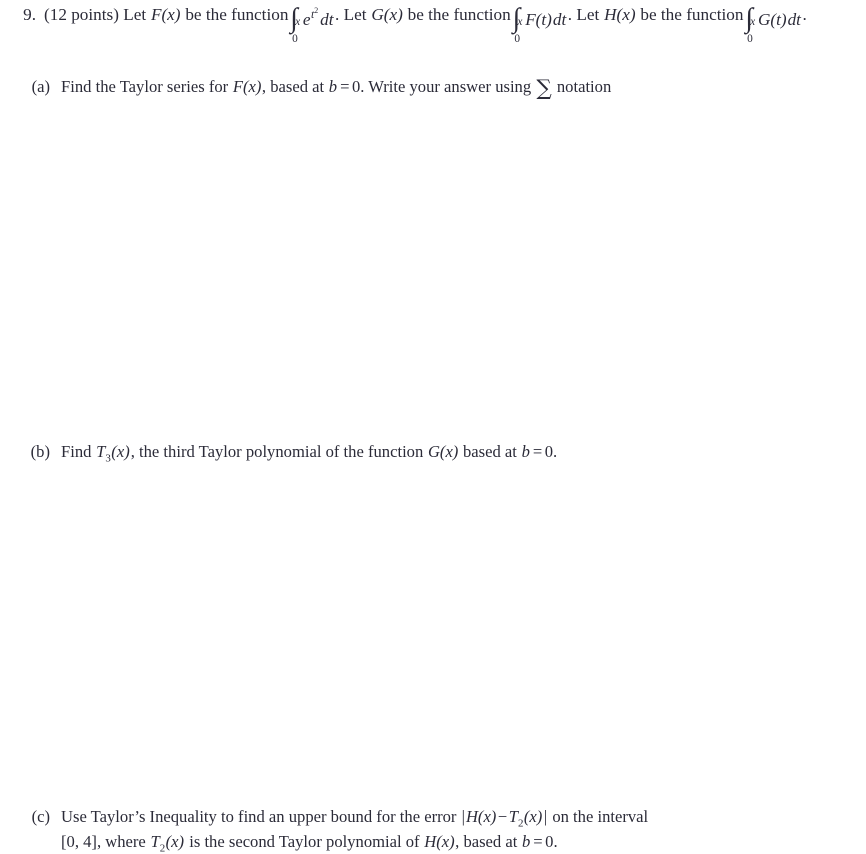 This screenshot has width=866, height=854. What do you see at coordinates (486, 841) in the screenshot?
I see `part-c-text-5: , based at` at bounding box center [486, 841].